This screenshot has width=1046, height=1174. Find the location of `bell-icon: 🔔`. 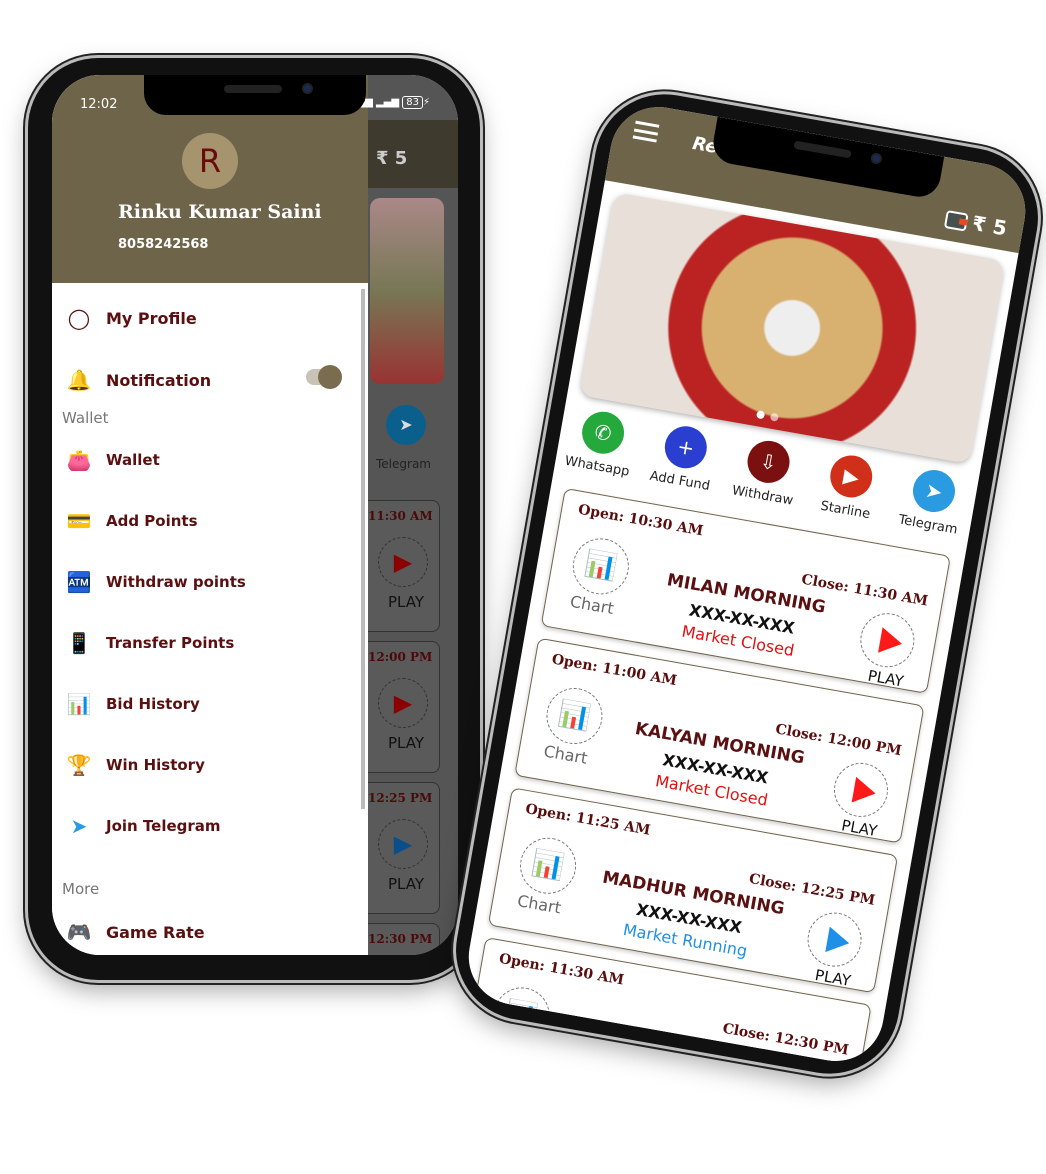

bell-icon: 🔔 is located at coordinates (79, 380).